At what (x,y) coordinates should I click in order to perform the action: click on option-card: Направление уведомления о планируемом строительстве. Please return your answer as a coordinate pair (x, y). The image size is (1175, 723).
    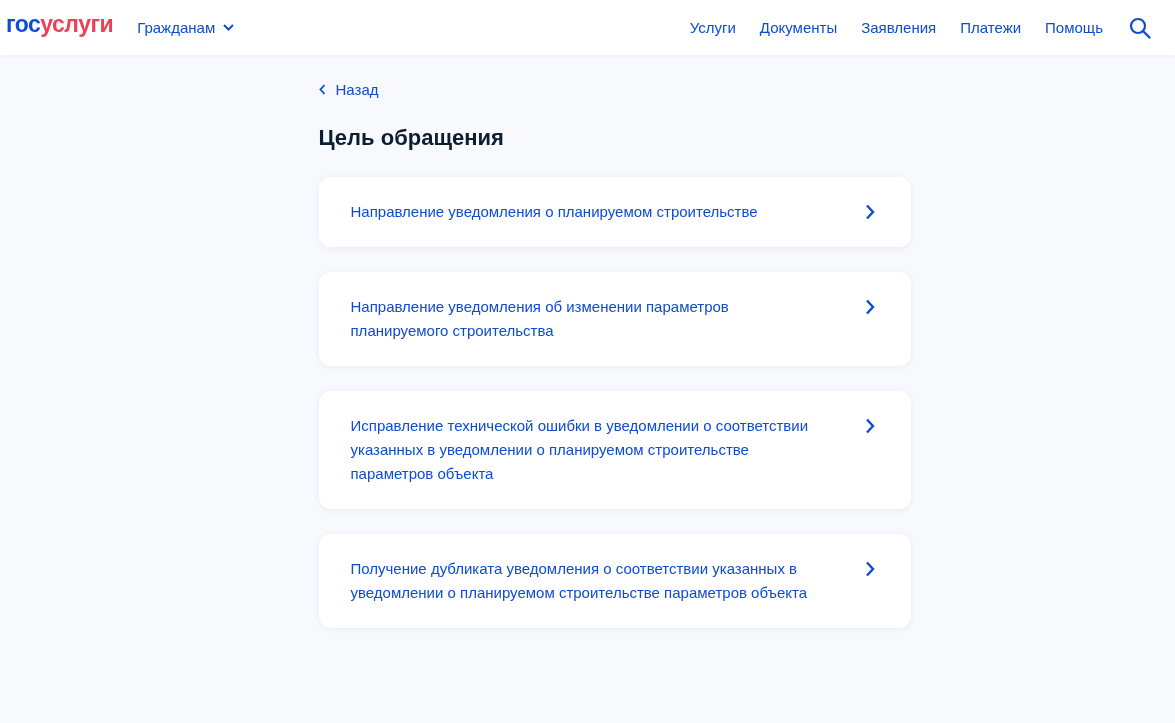
    Looking at the image, I should click on (614, 212).